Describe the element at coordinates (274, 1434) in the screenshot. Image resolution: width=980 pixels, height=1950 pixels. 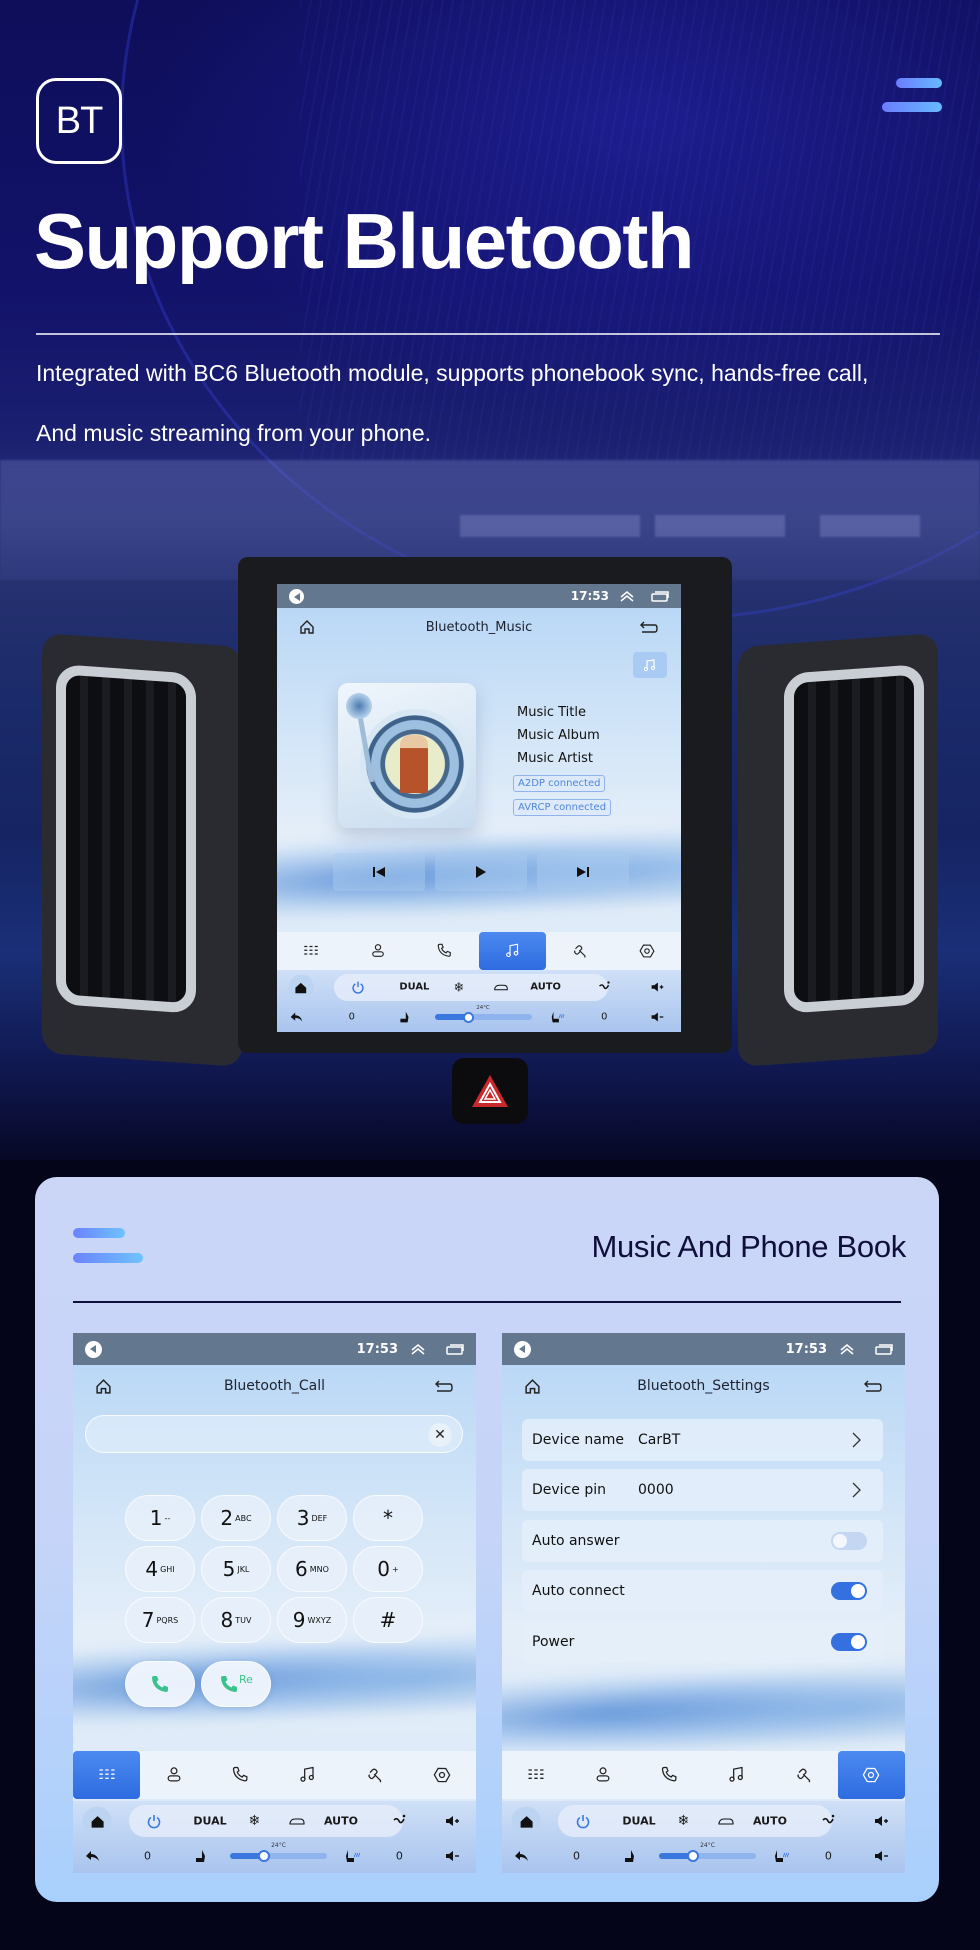
I see `dial-number-input: ✕` at that location.